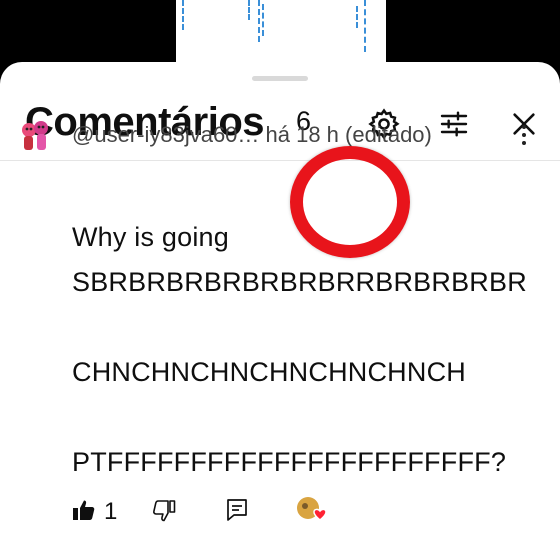 The image size is (560, 560). I want to click on comment-line: SBRBRBRBRBRBRBRRBRBRBRBR, so click(299, 282).